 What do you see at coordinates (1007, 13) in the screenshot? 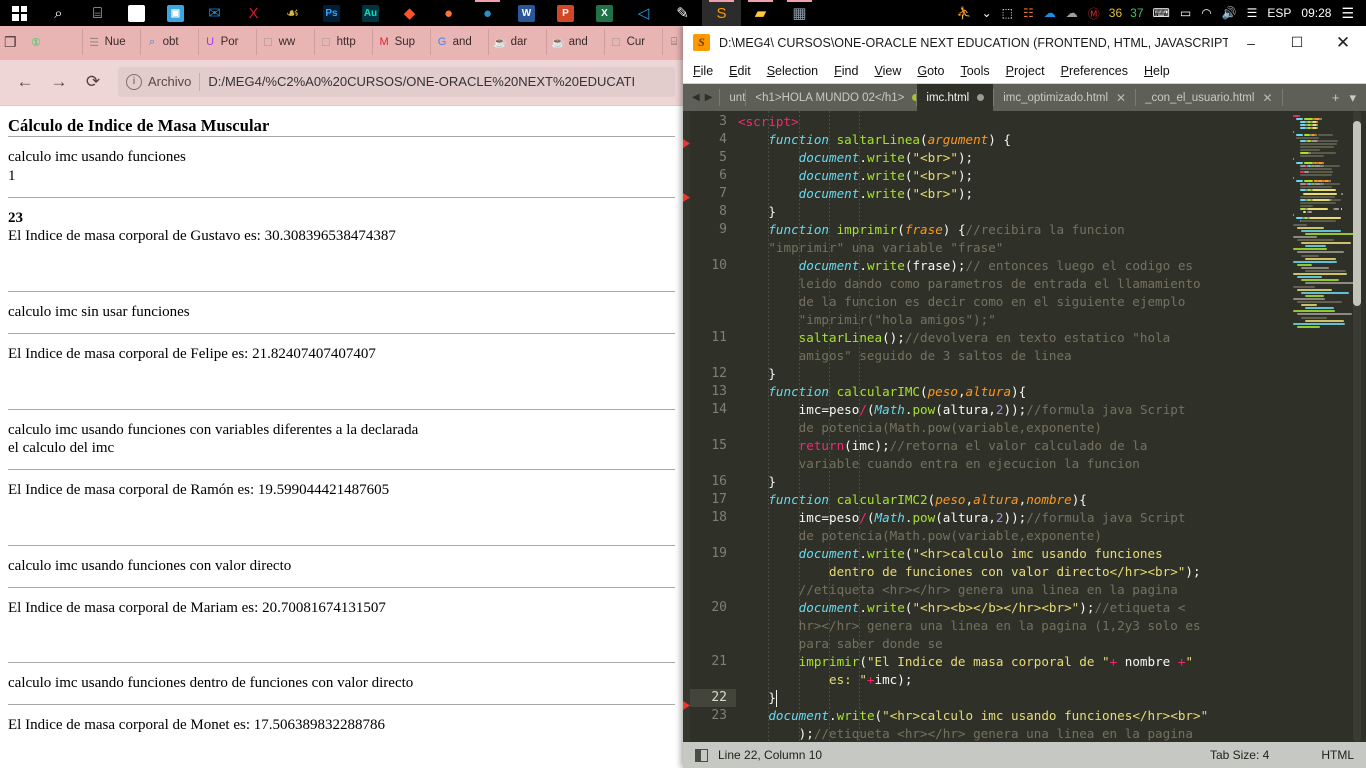
I see `onedrive-alert-icon: ⬚` at bounding box center [1007, 13].